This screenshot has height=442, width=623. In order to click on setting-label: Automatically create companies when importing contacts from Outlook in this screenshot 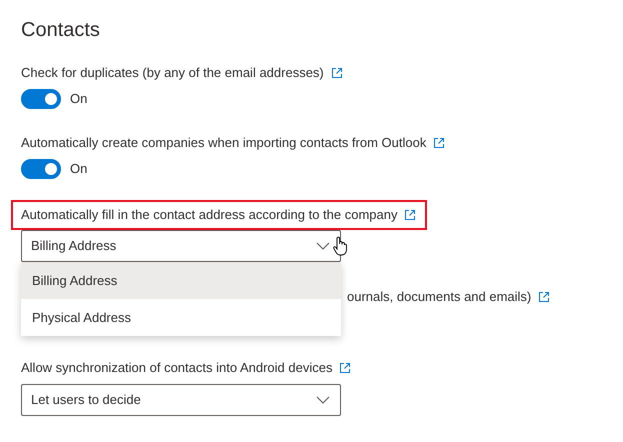, I will do `click(223, 143)`.